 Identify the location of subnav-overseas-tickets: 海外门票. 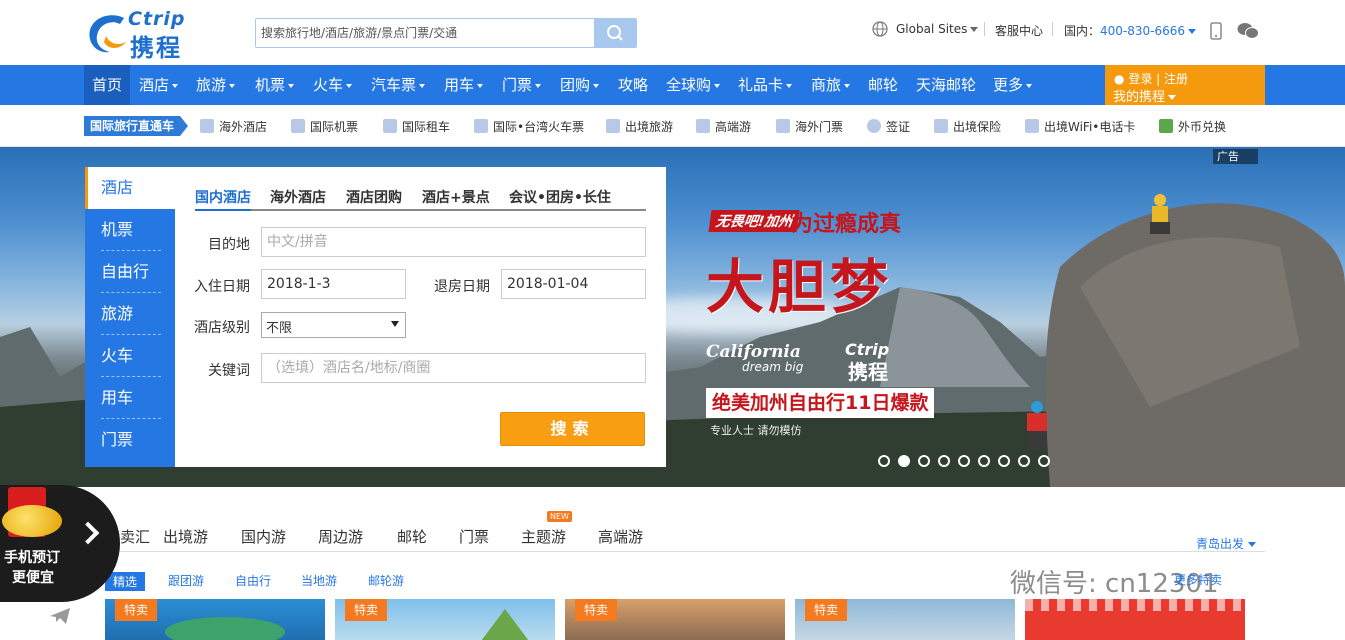
(809, 126).